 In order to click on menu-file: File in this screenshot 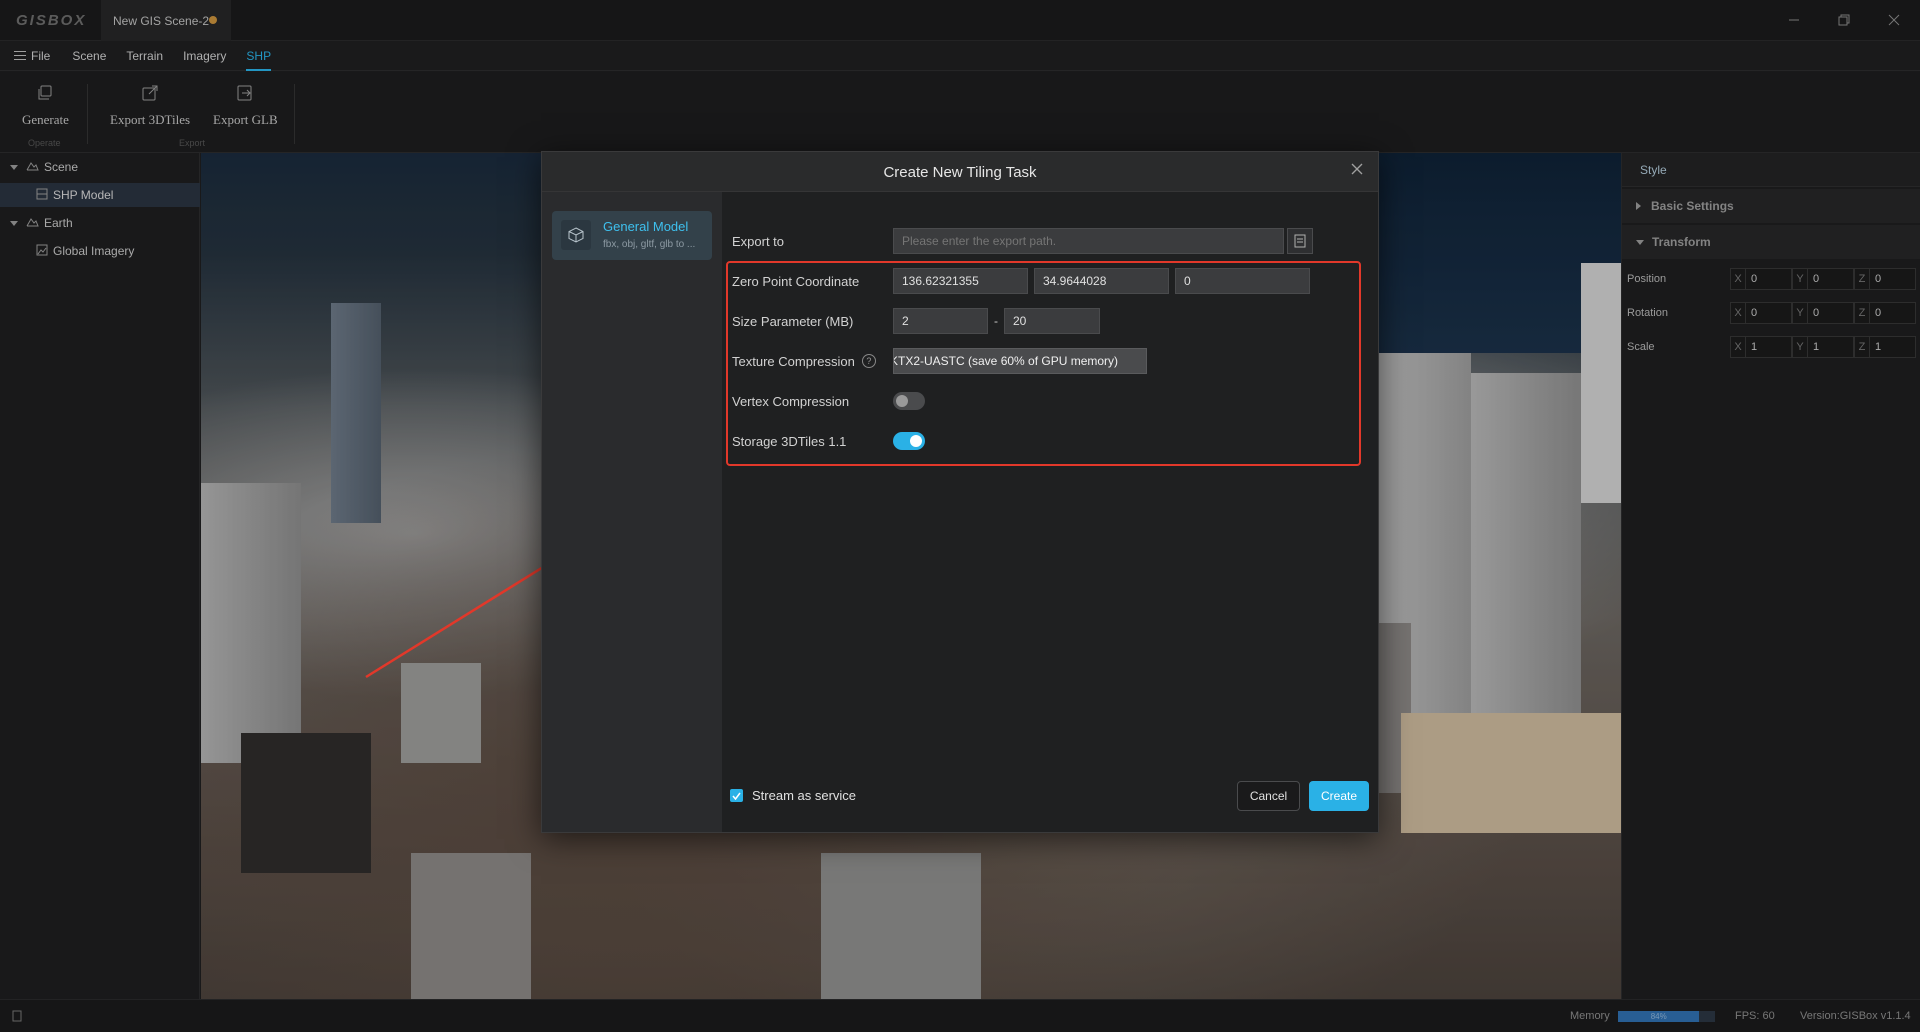, I will do `click(32, 56)`.